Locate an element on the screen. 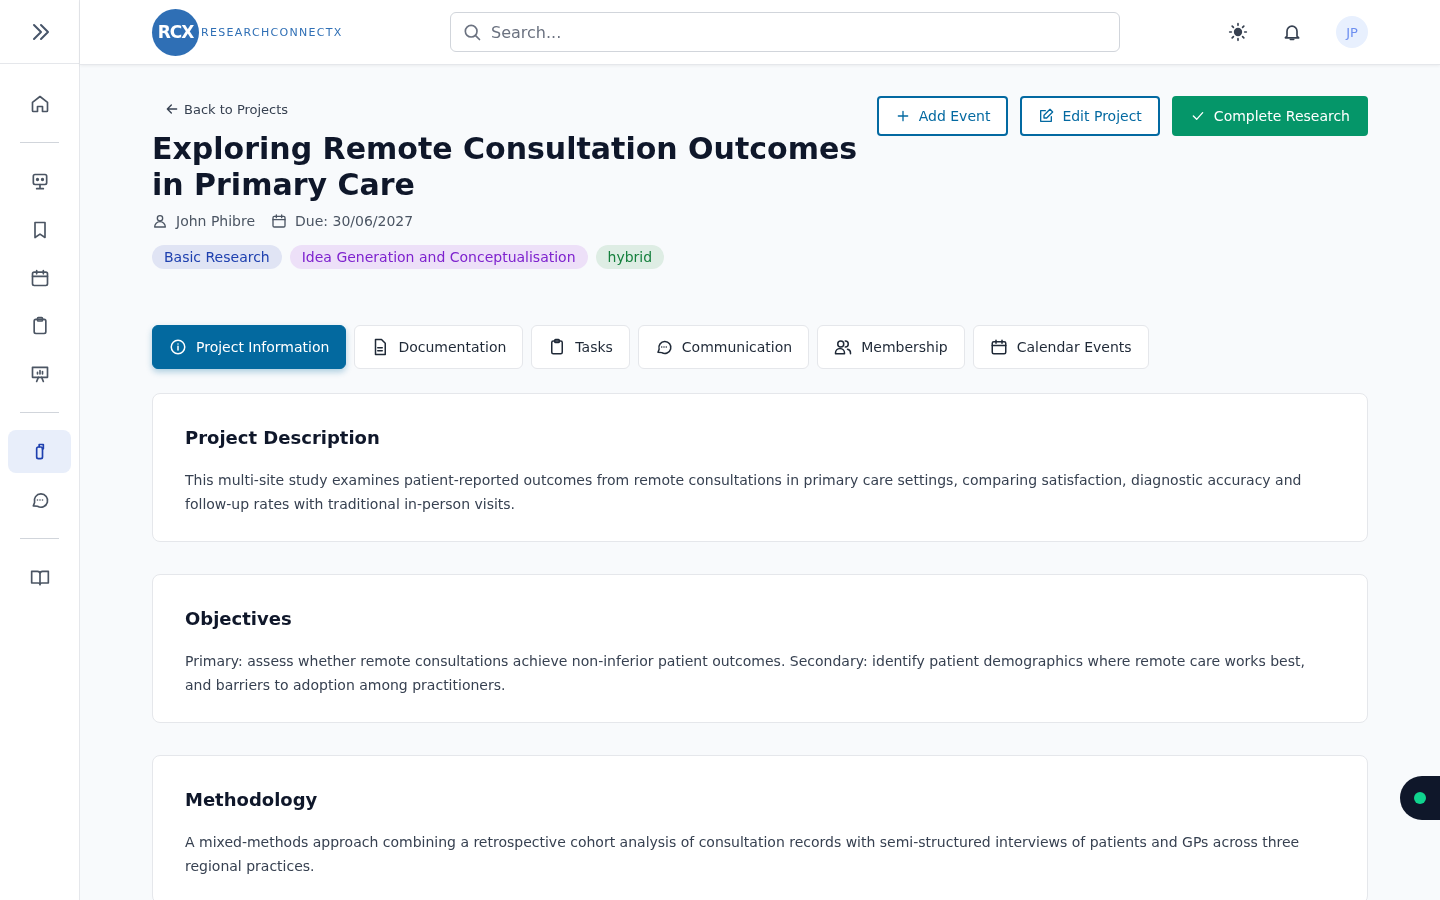 The width and height of the screenshot is (1440, 900). edit-icon is located at coordinates (1046, 116).